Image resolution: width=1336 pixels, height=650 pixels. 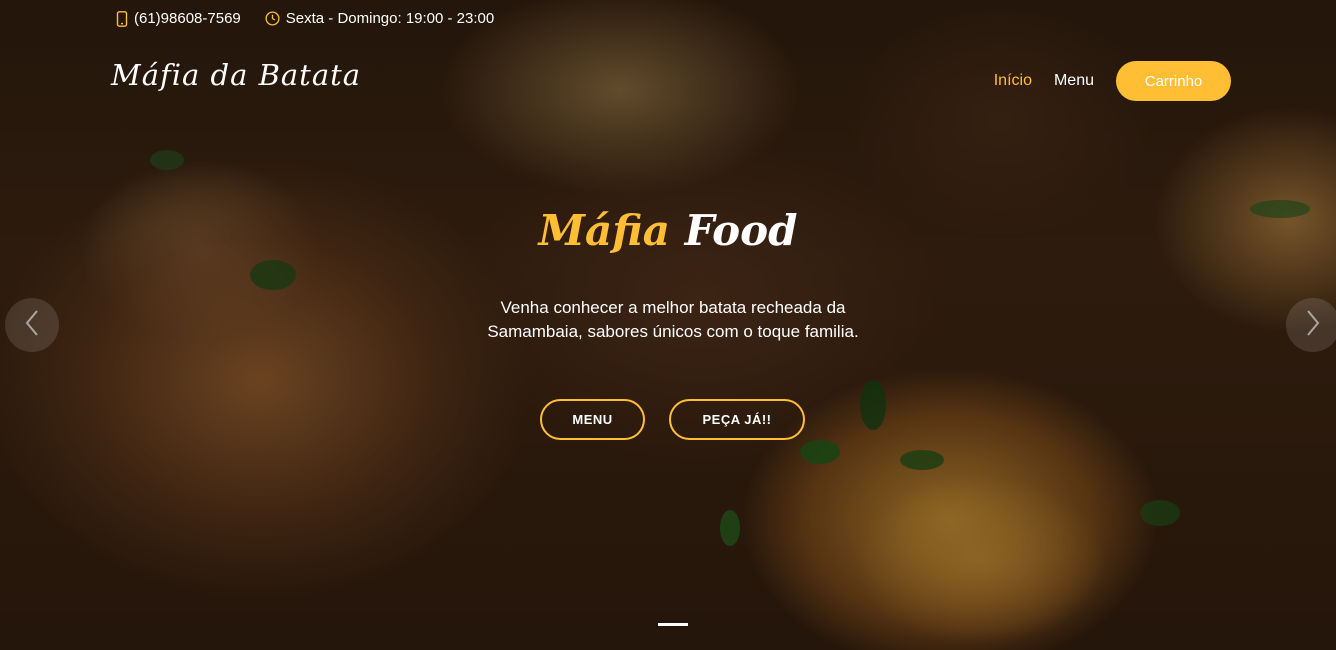 What do you see at coordinates (122, 18) in the screenshot?
I see `phone-icon` at bounding box center [122, 18].